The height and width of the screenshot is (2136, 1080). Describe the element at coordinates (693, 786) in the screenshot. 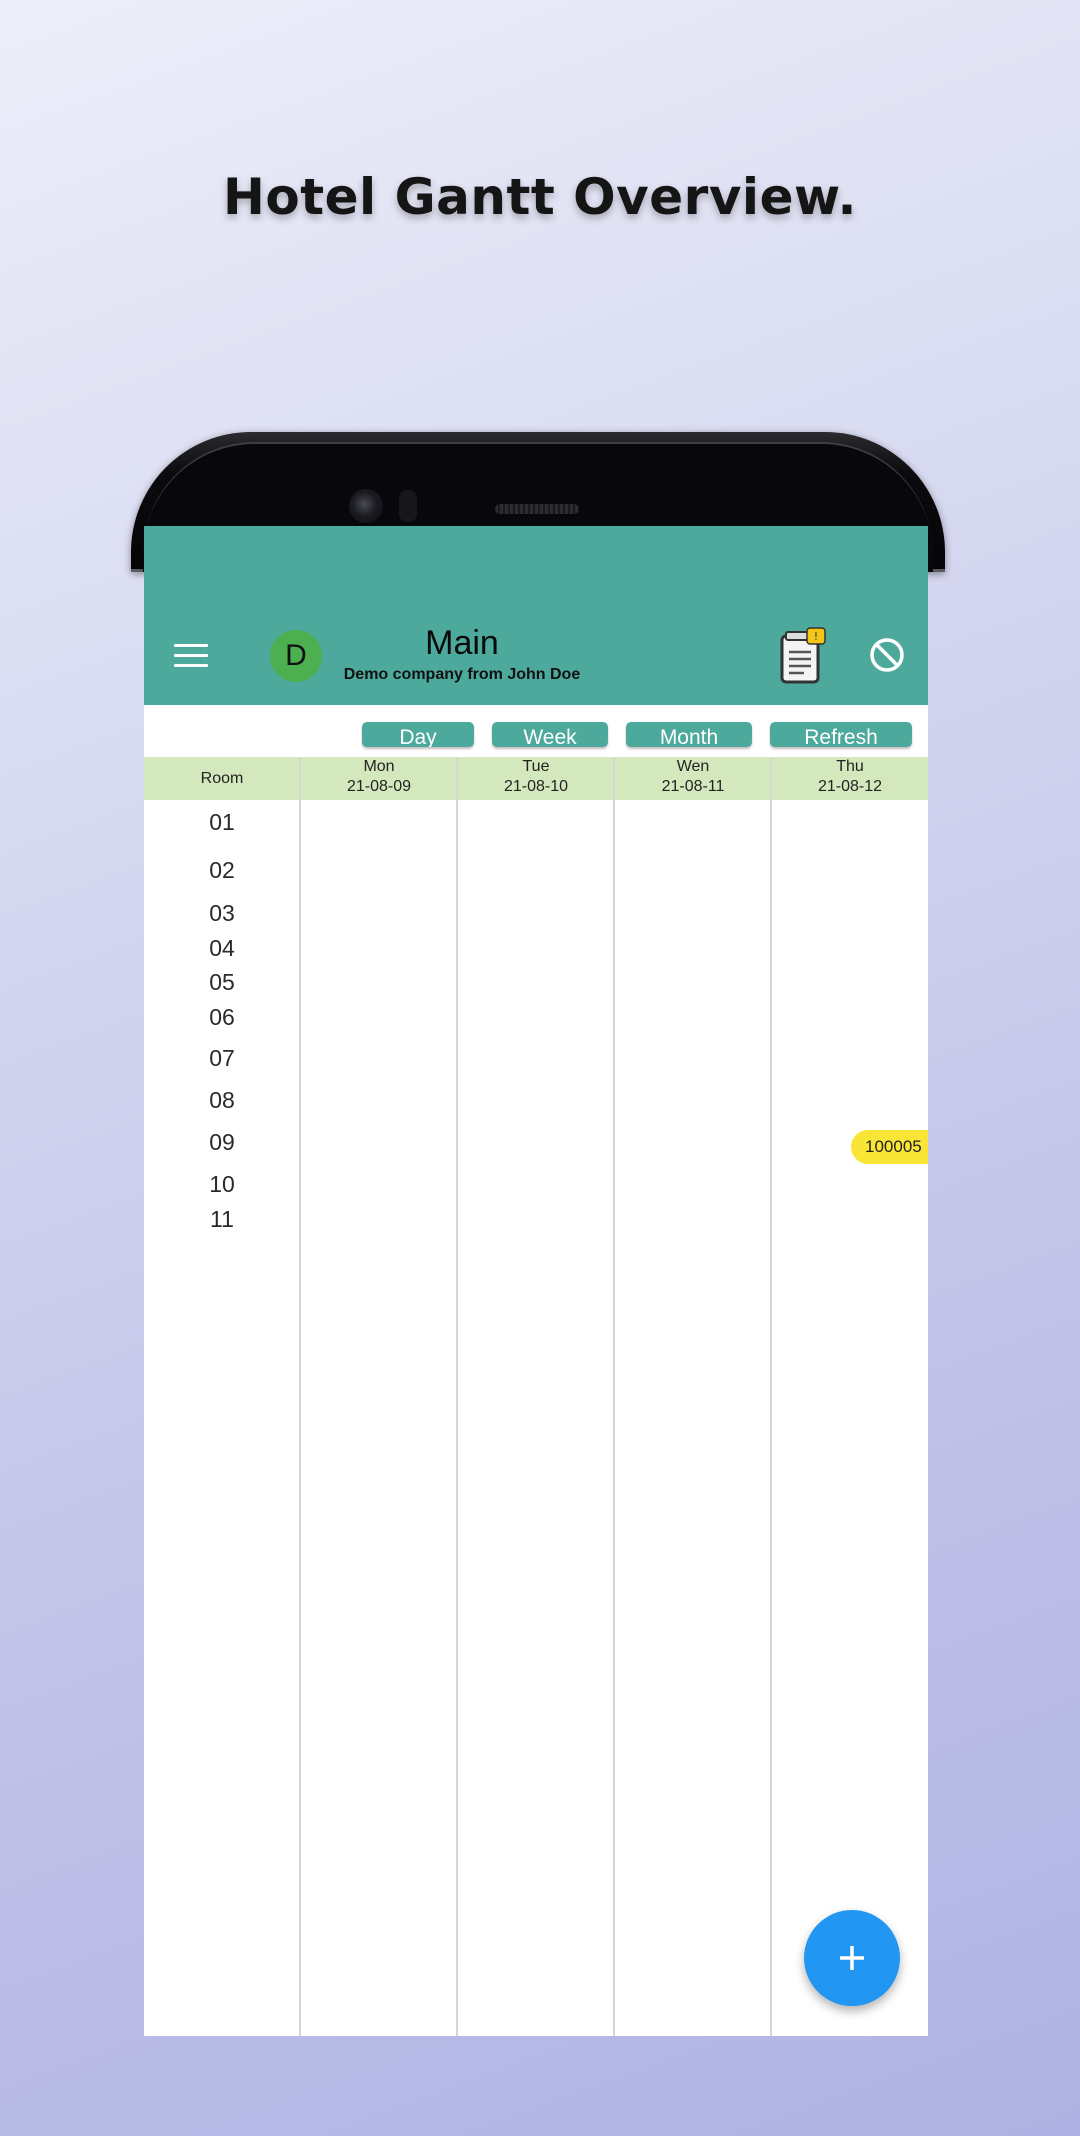

I see `day-date: 21-08-11` at that location.